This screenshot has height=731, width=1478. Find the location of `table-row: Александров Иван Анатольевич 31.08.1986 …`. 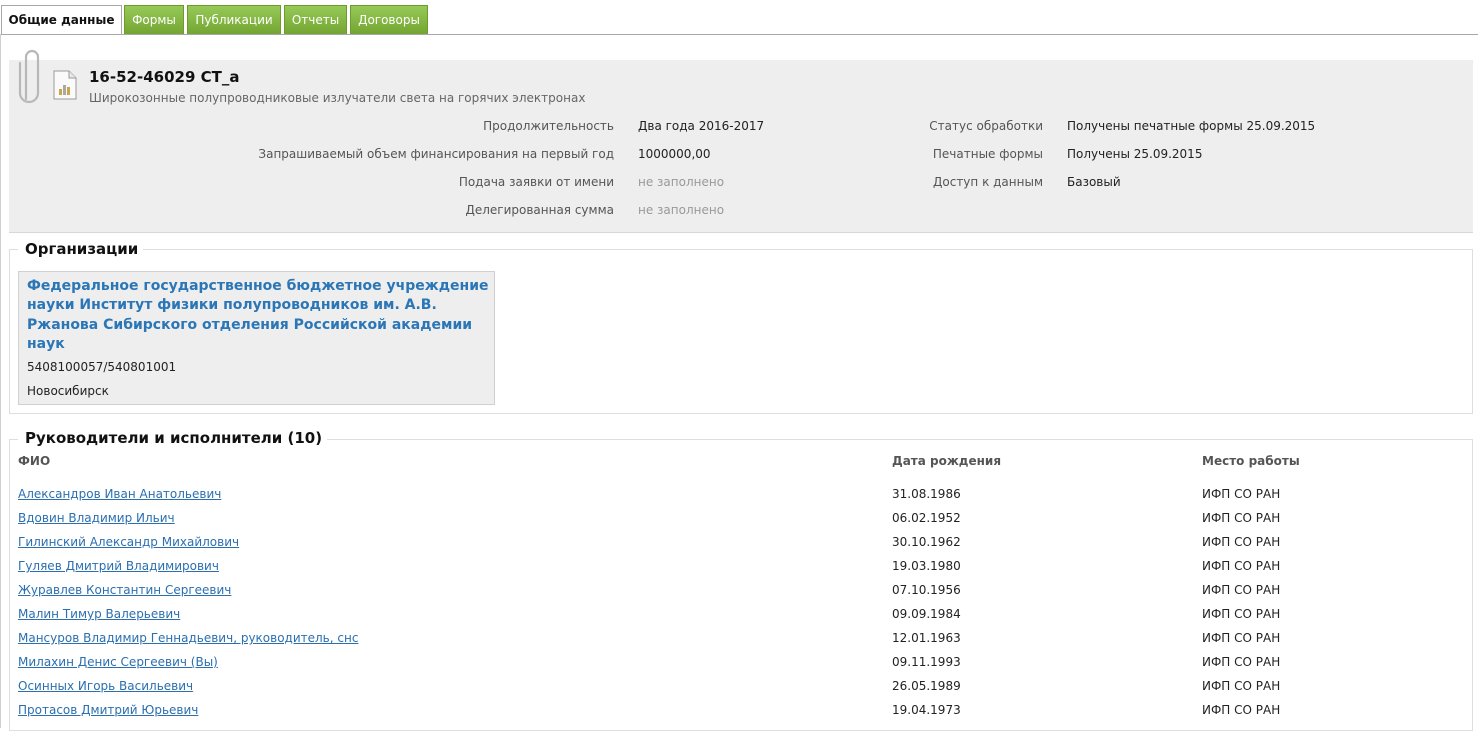

table-row: Александров Иван Анатольевич 31.08.1986 … is located at coordinates (743, 498).